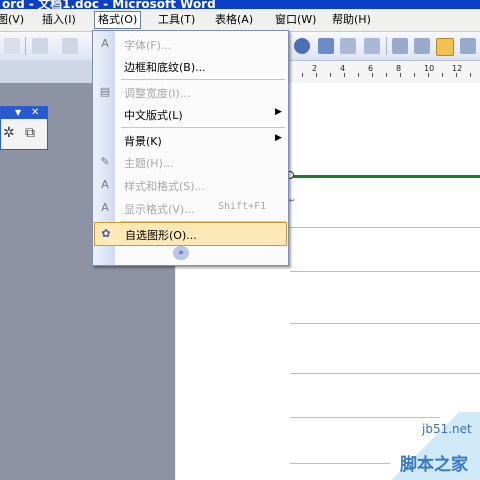 This screenshot has width=480, height=480. Describe the element at coordinates (383, 176) in the screenshot. I see `green-border-line` at that location.